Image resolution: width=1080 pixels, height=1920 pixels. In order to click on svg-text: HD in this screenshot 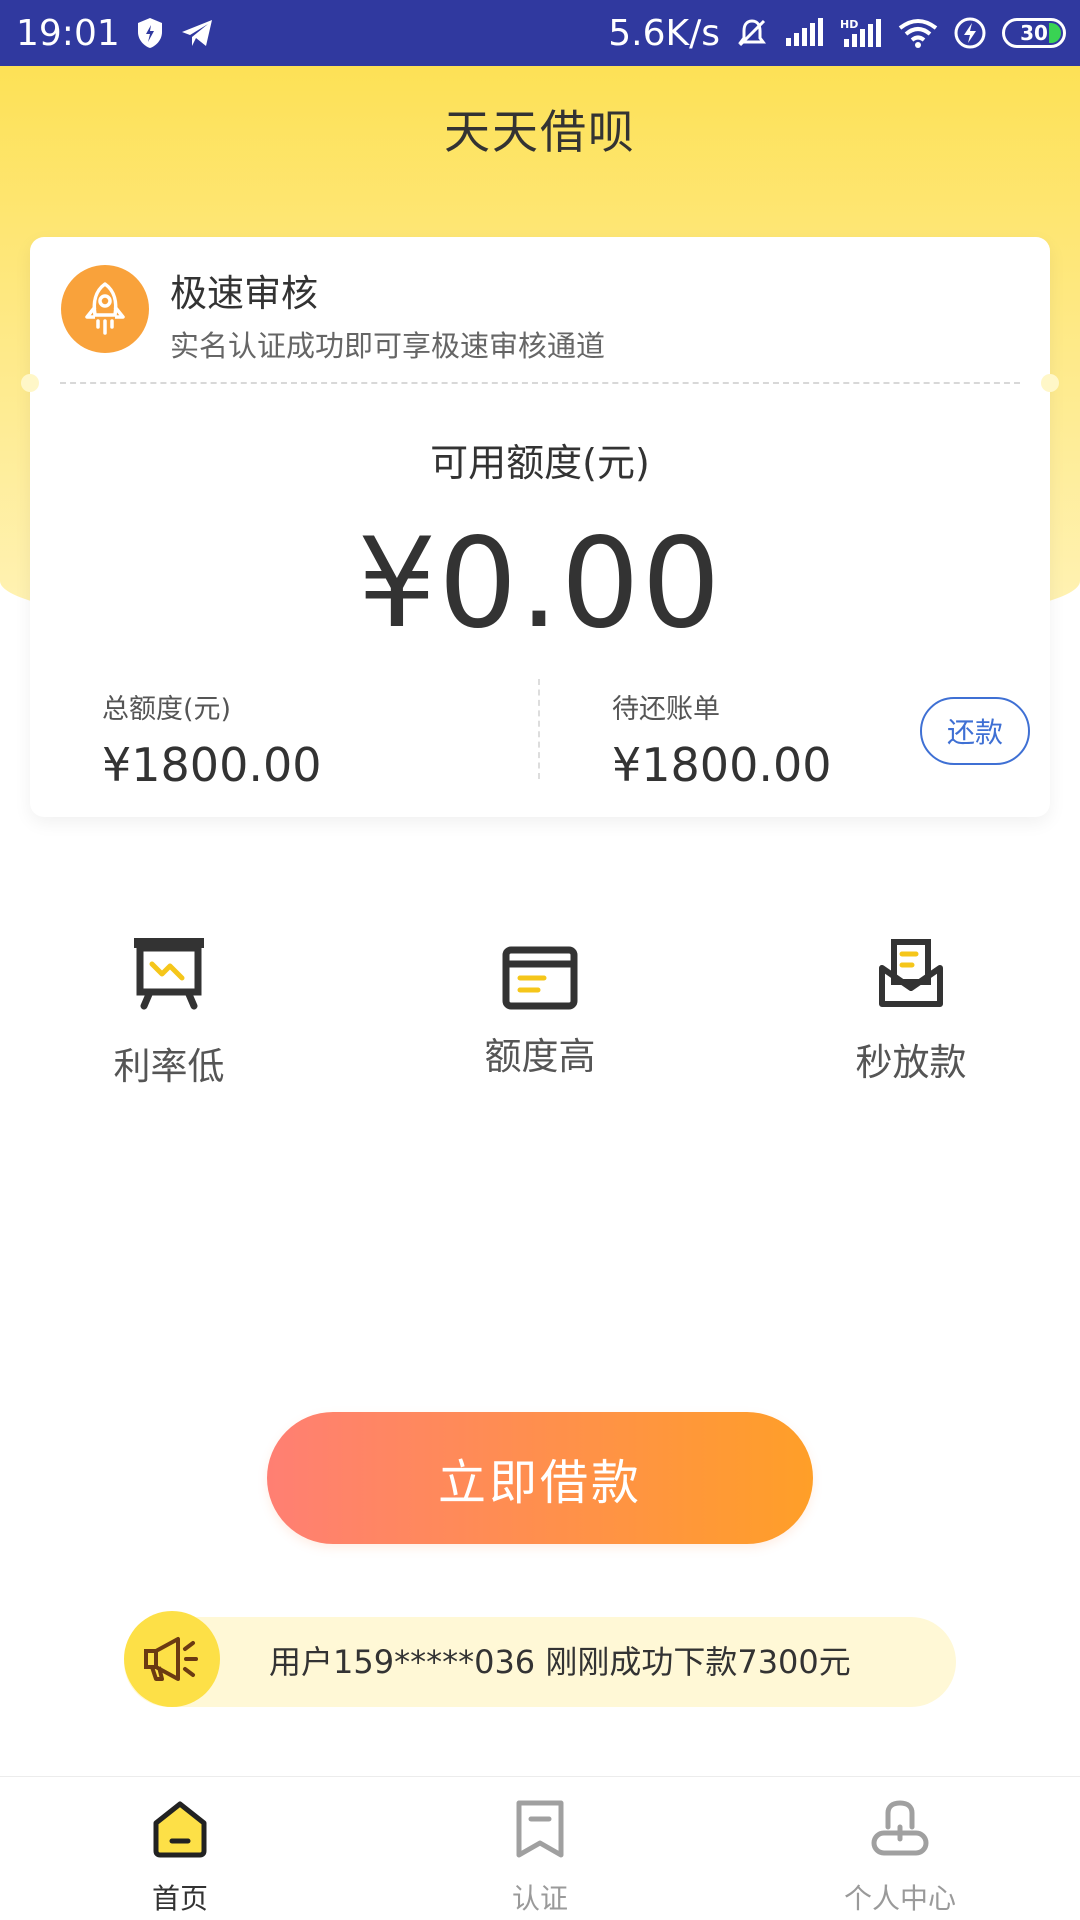, I will do `click(849, 24)`.